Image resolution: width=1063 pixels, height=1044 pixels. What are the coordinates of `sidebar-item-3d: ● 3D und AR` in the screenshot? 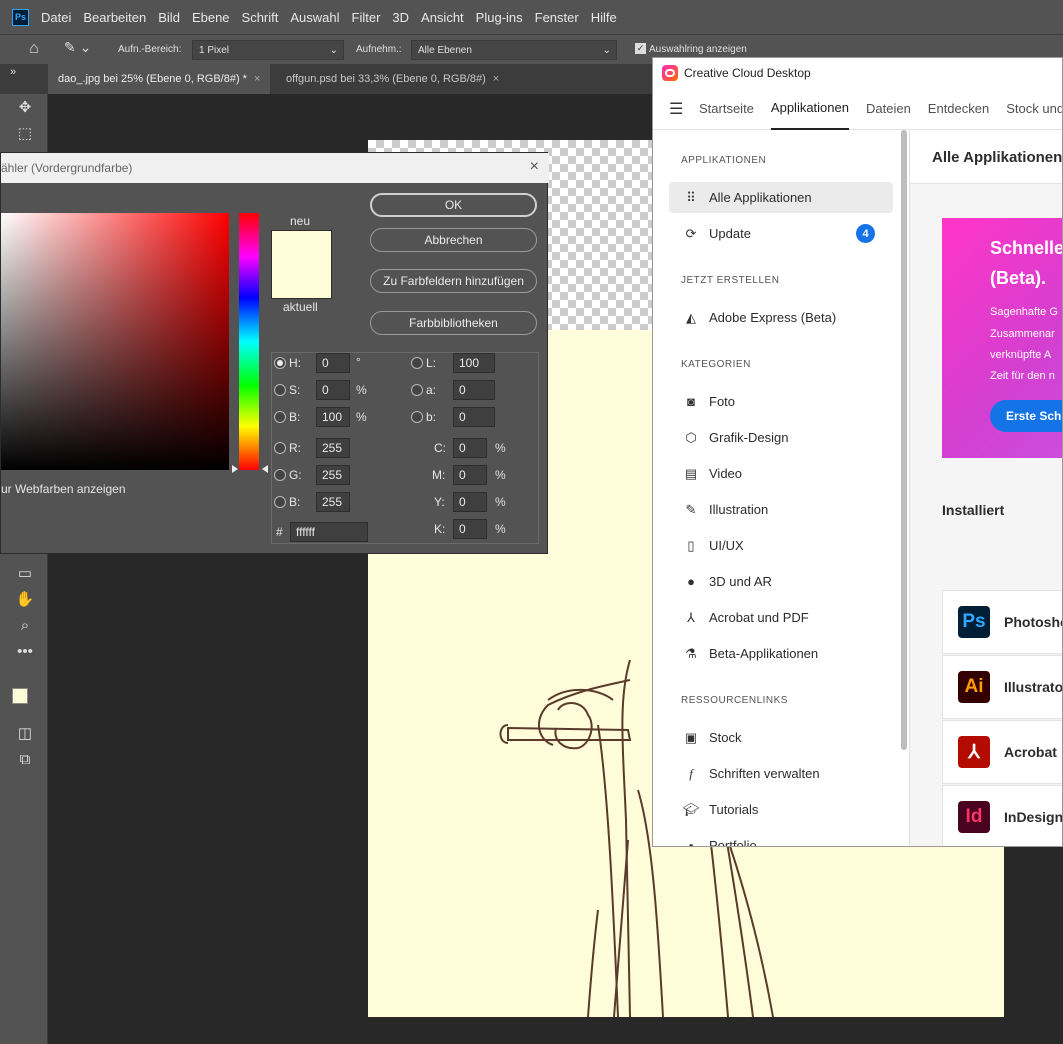 It's located at (781, 581).